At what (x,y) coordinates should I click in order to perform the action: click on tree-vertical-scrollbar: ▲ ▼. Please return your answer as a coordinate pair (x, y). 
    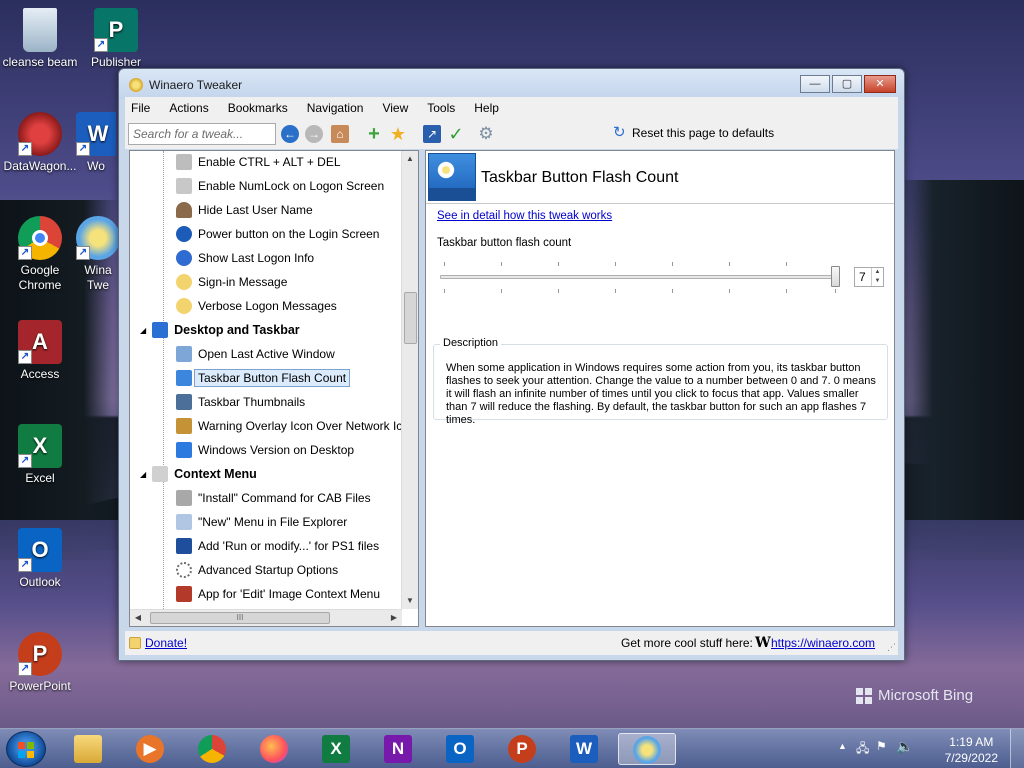
    Looking at the image, I should click on (409, 380).